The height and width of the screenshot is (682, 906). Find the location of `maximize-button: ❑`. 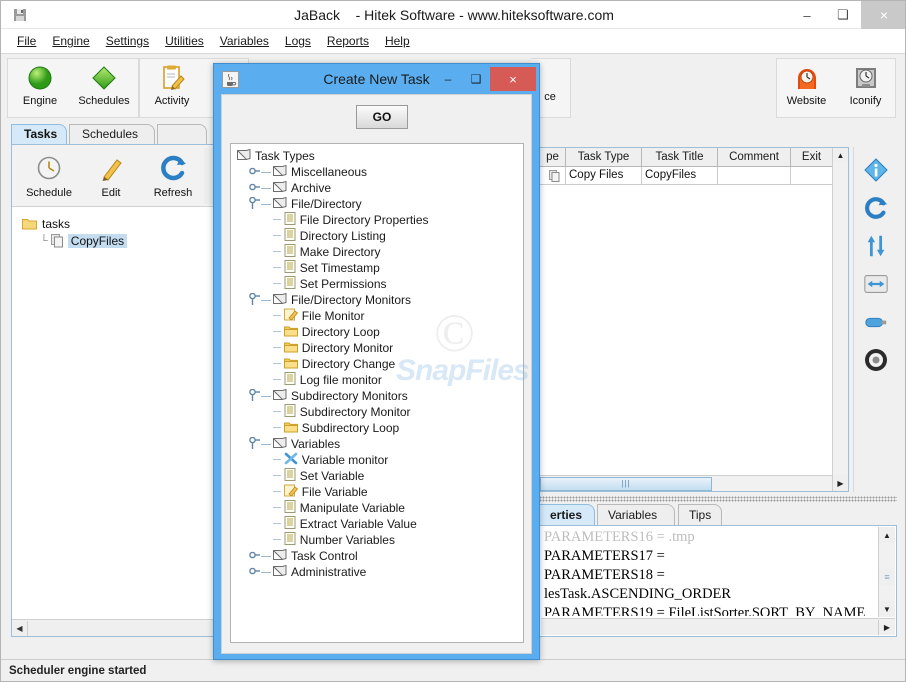

maximize-button: ❑ is located at coordinates (843, 15).